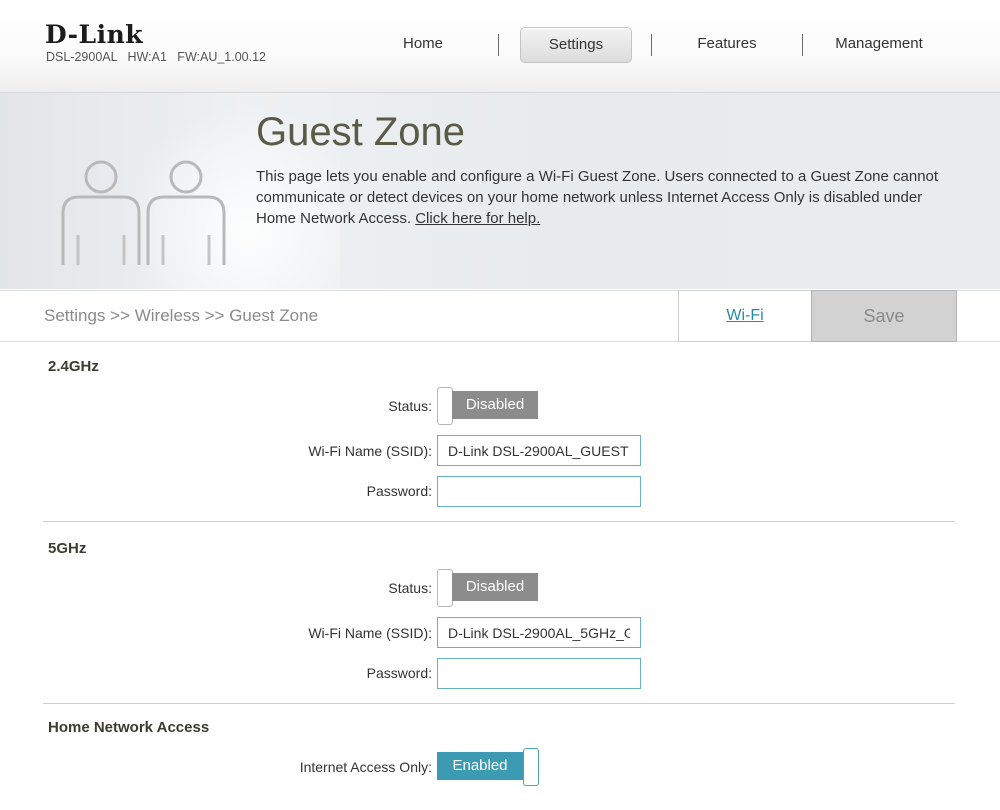 This screenshot has width=1000, height=810. I want to click on password-label-5ghz: Password:, so click(399, 673).